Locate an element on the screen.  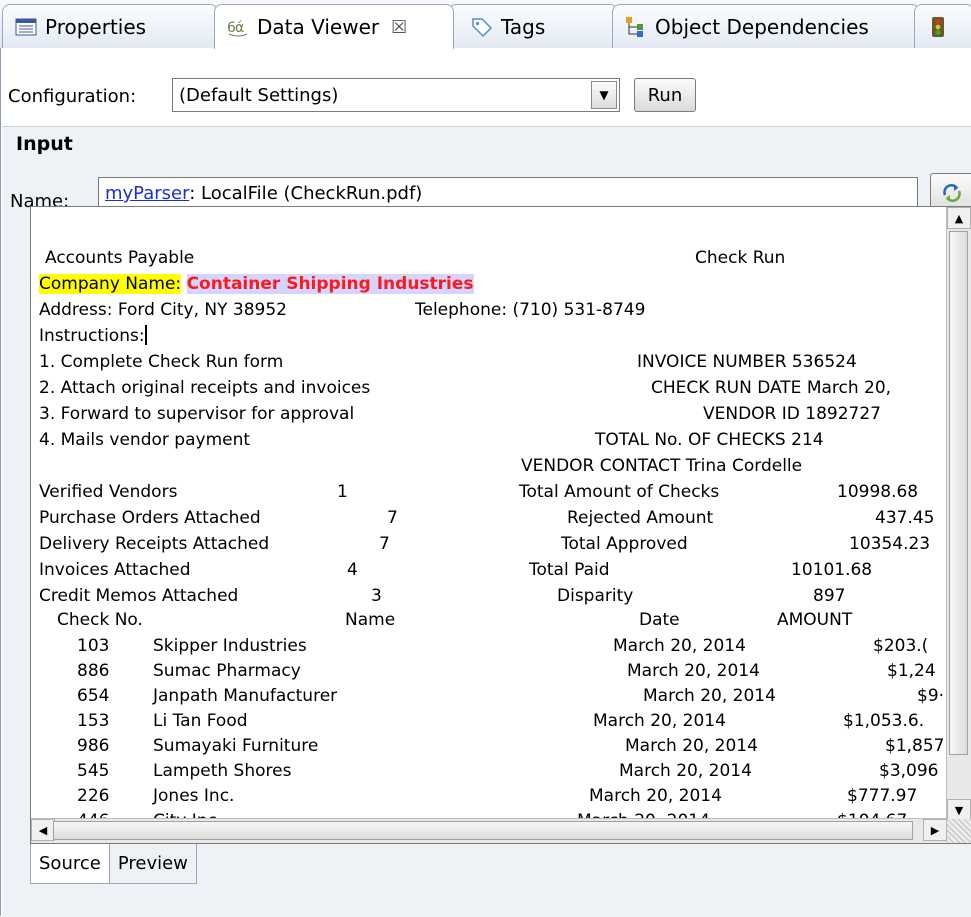
table-row-name: Sumayaki Furniture is located at coordinates (236, 746).